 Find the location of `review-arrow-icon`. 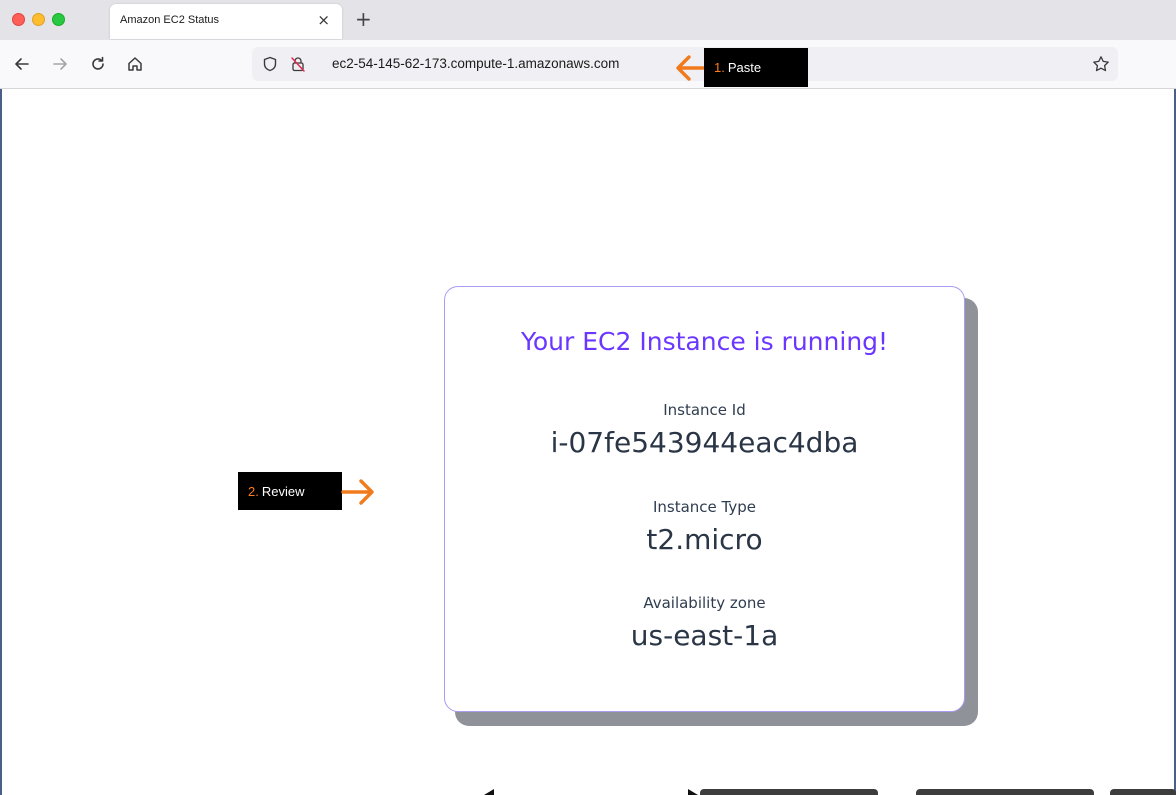

review-arrow-icon is located at coordinates (357, 492).